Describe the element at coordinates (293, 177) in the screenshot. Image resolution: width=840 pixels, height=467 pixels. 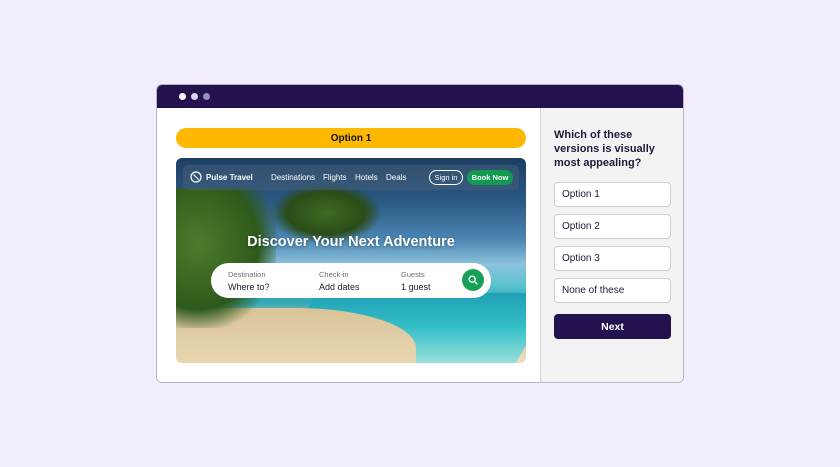
I see `nav-link-destinations: Destinations` at that location.